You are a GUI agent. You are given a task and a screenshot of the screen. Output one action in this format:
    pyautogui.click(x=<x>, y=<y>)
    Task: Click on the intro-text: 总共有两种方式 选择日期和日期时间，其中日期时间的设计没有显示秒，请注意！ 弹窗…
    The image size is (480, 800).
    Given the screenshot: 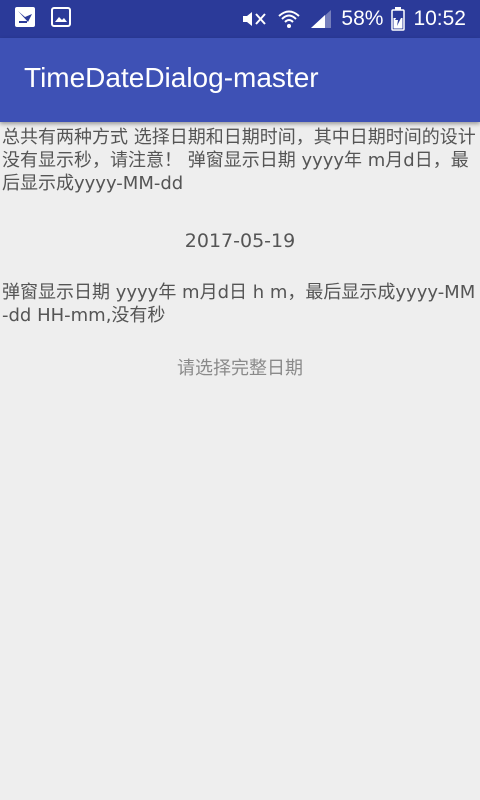 What is the action you would take?
    pyautogui.click(x=239, y=160)
    